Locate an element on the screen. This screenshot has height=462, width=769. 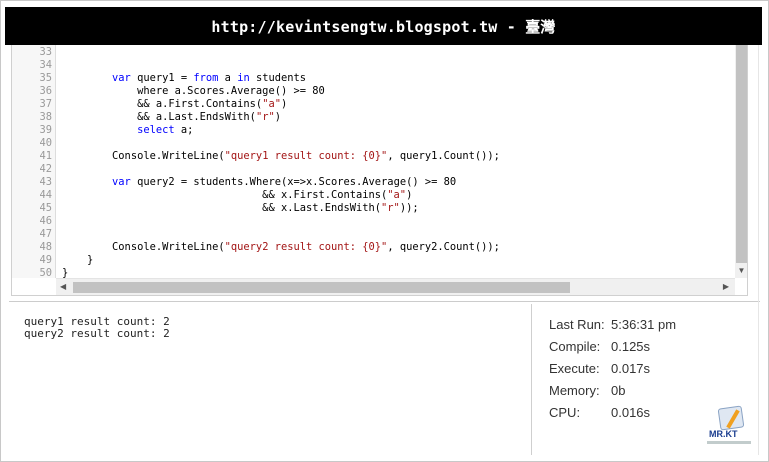
stat-value: 5:36:31 pm is located at coordinates (644, 324).